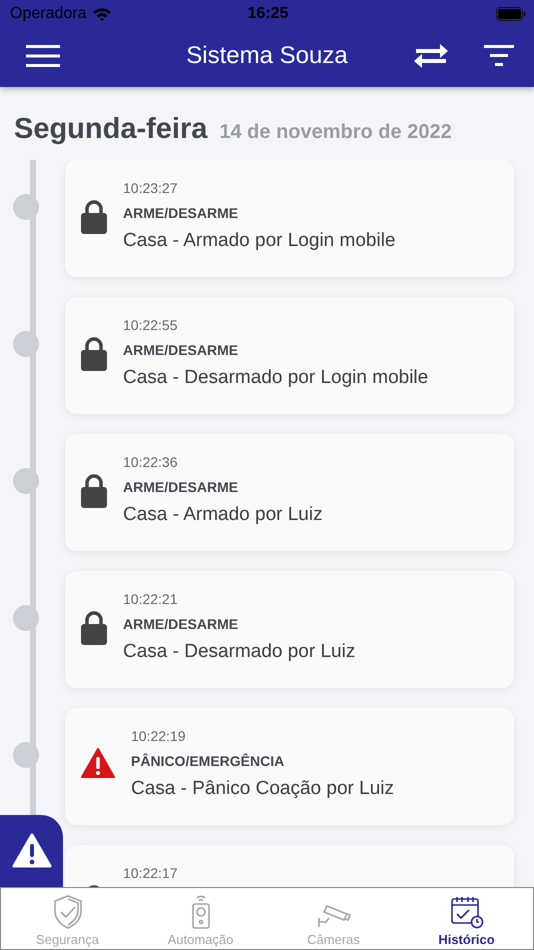 The width and height of the screenshot is (534, 950). Describe the element at coordinates (150, 188) in the screenshot. I see `event-time: 10:23:27` at that location.